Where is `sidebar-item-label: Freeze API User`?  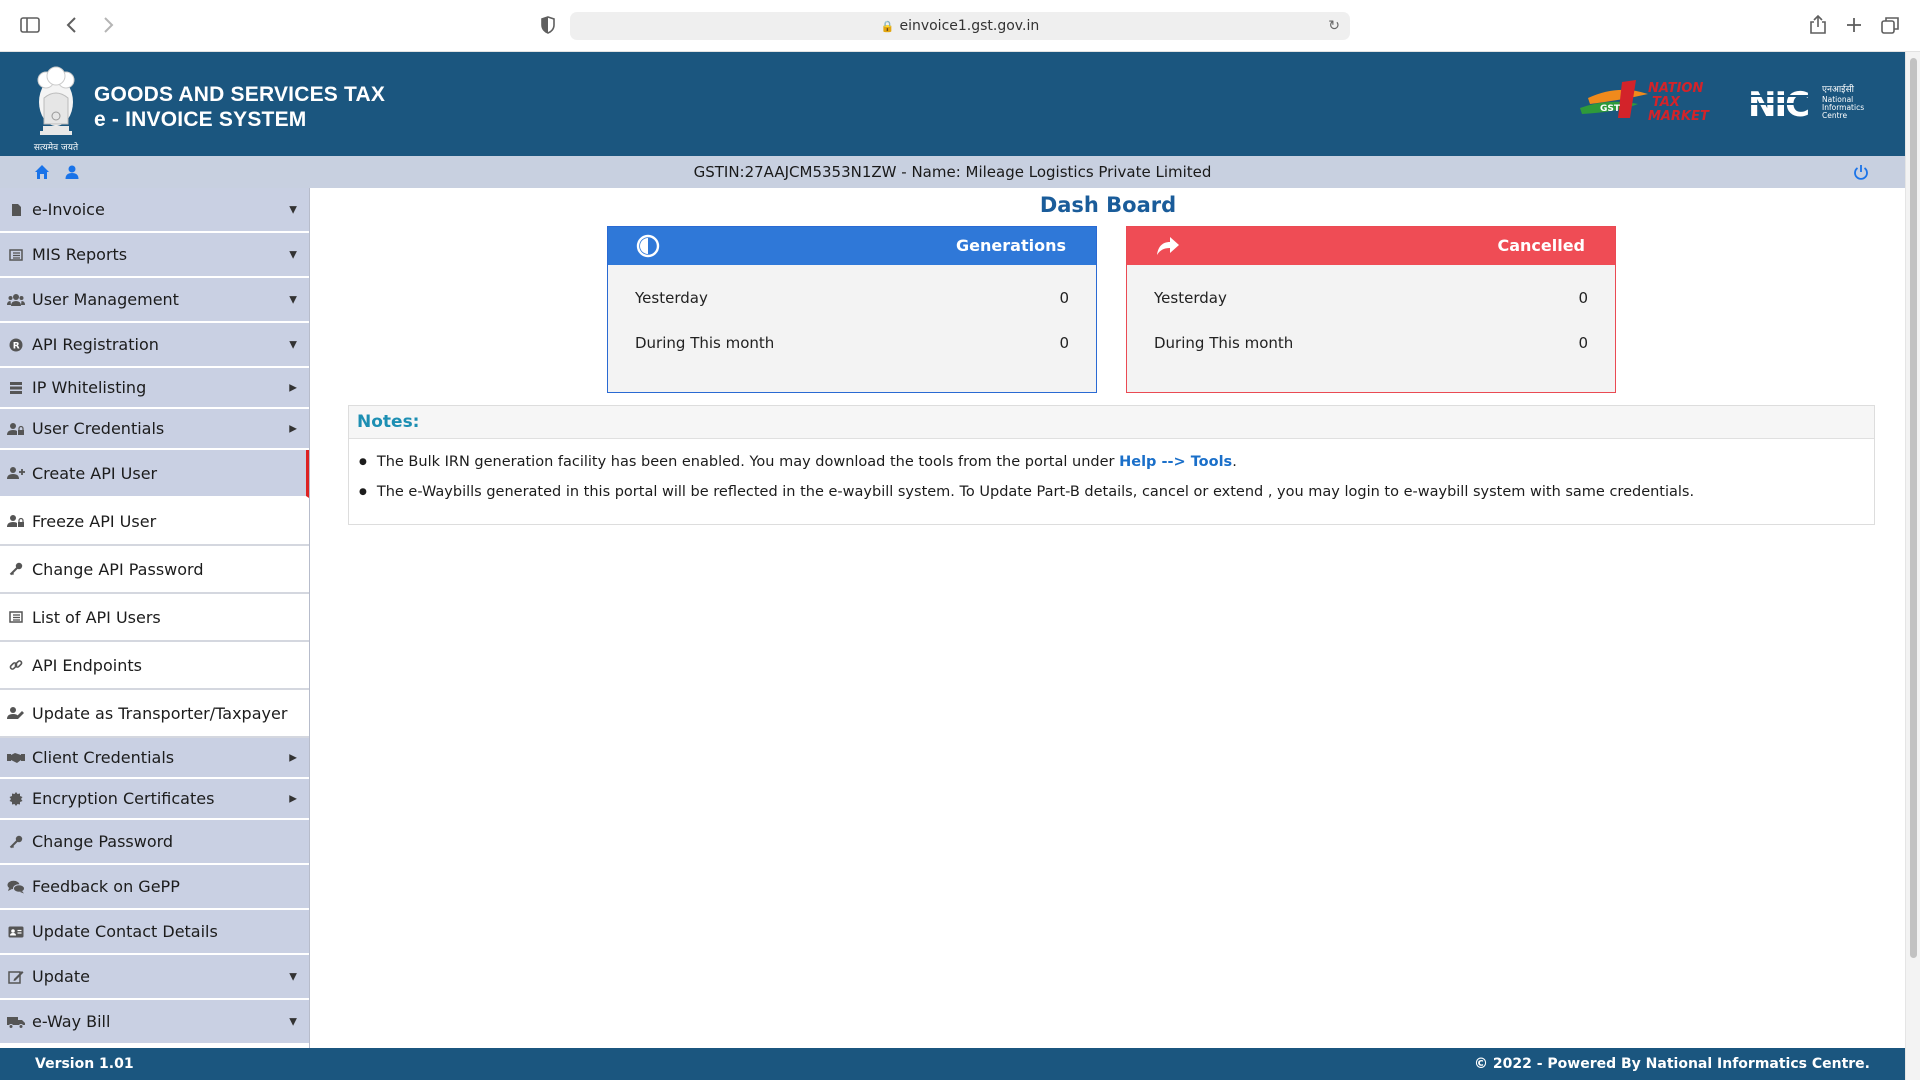
sidebar-item-label: Freeze API User is located at coordinates (94, 521).